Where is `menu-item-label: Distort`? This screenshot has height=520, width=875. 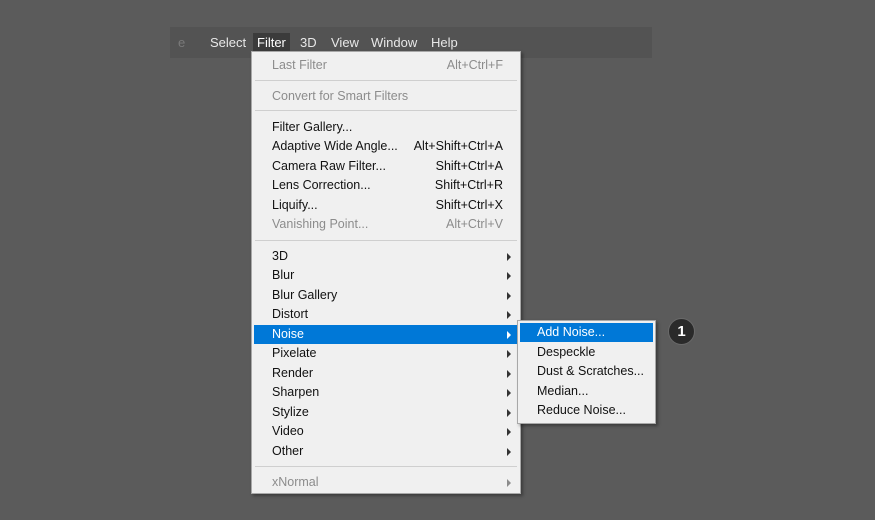
menu-item-label: Distort is located at coordinates (290, 314).